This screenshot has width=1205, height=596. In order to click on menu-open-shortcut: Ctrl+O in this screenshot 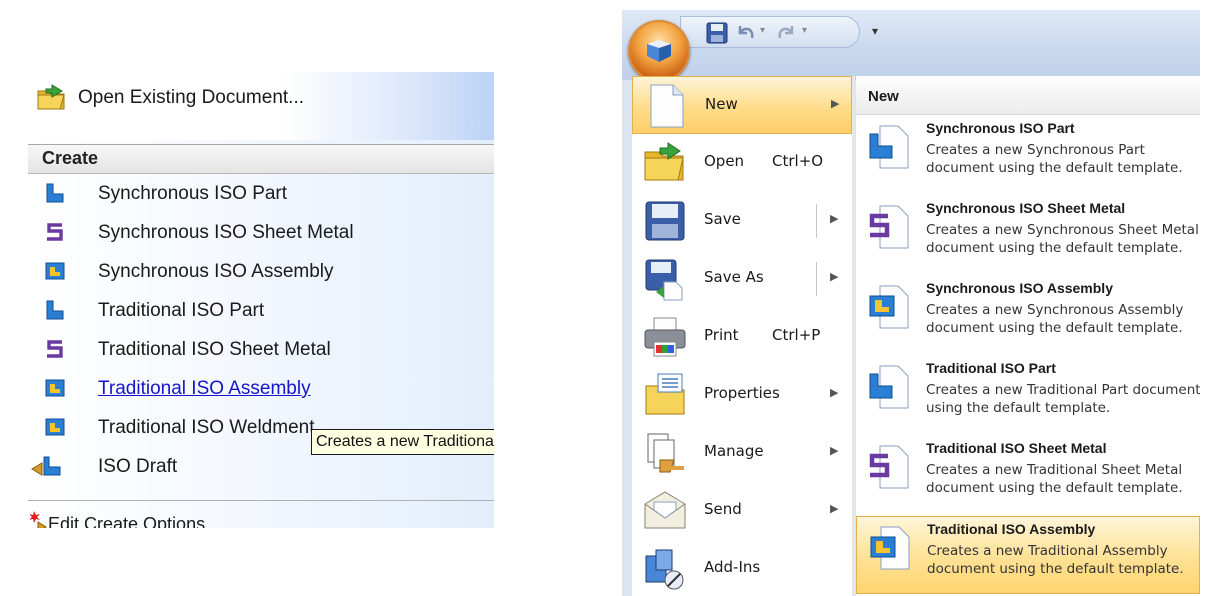, I will do `click(798, 161)`.